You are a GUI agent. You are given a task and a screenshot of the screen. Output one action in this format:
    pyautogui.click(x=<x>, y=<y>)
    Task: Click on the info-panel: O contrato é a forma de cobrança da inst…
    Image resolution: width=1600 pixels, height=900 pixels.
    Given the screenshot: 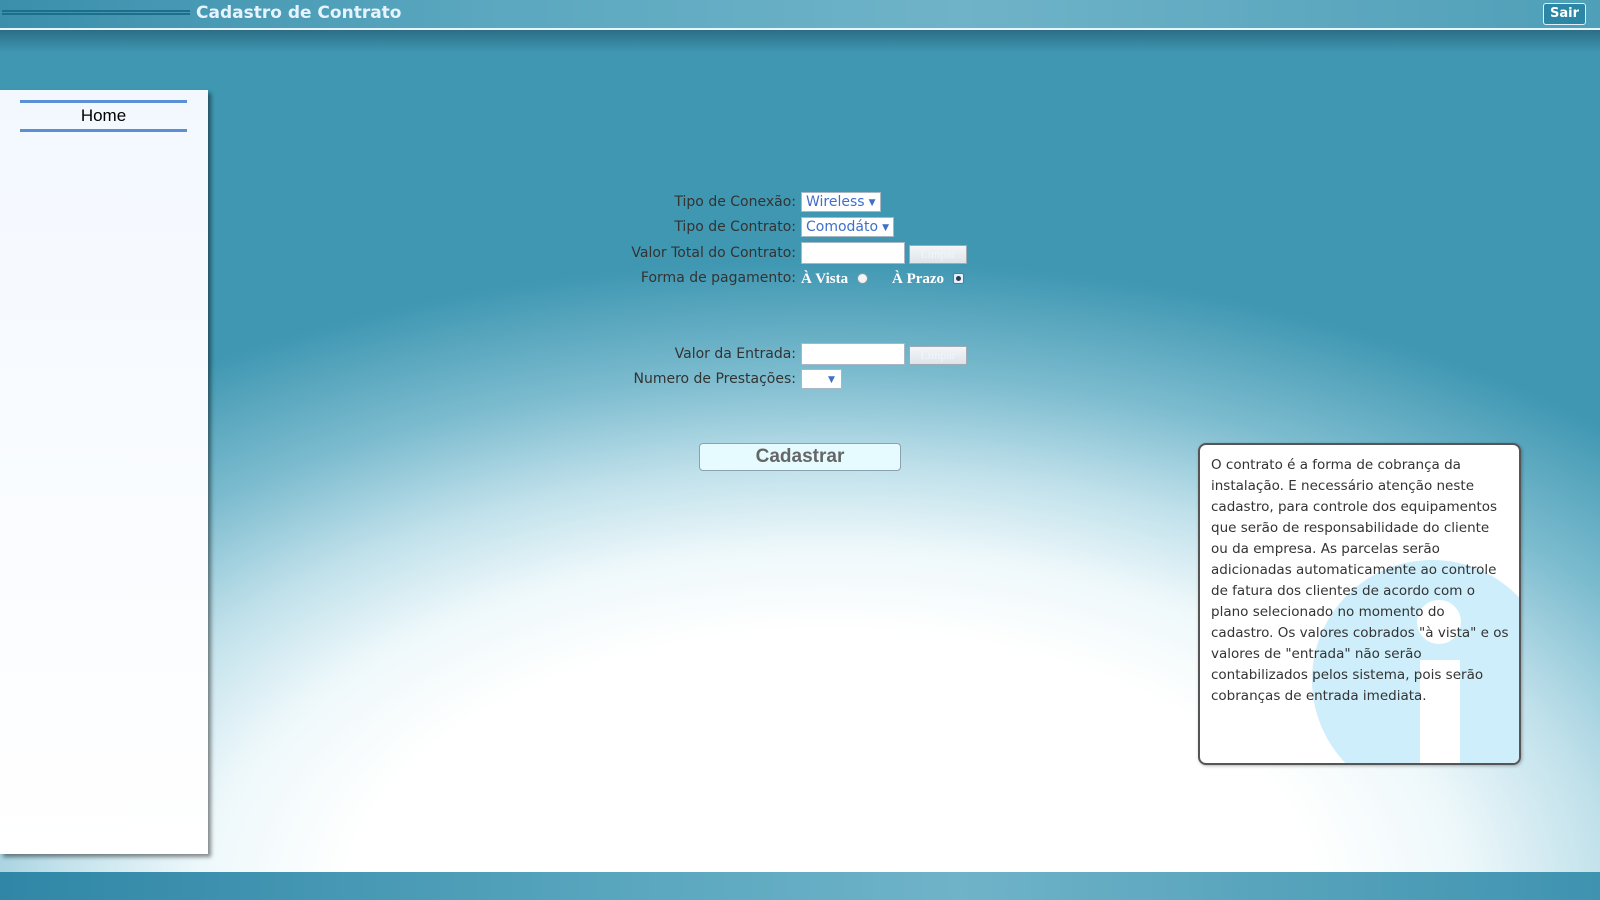 What is the action you would take?
    pyautogui.click(x=1359, y=604)
    